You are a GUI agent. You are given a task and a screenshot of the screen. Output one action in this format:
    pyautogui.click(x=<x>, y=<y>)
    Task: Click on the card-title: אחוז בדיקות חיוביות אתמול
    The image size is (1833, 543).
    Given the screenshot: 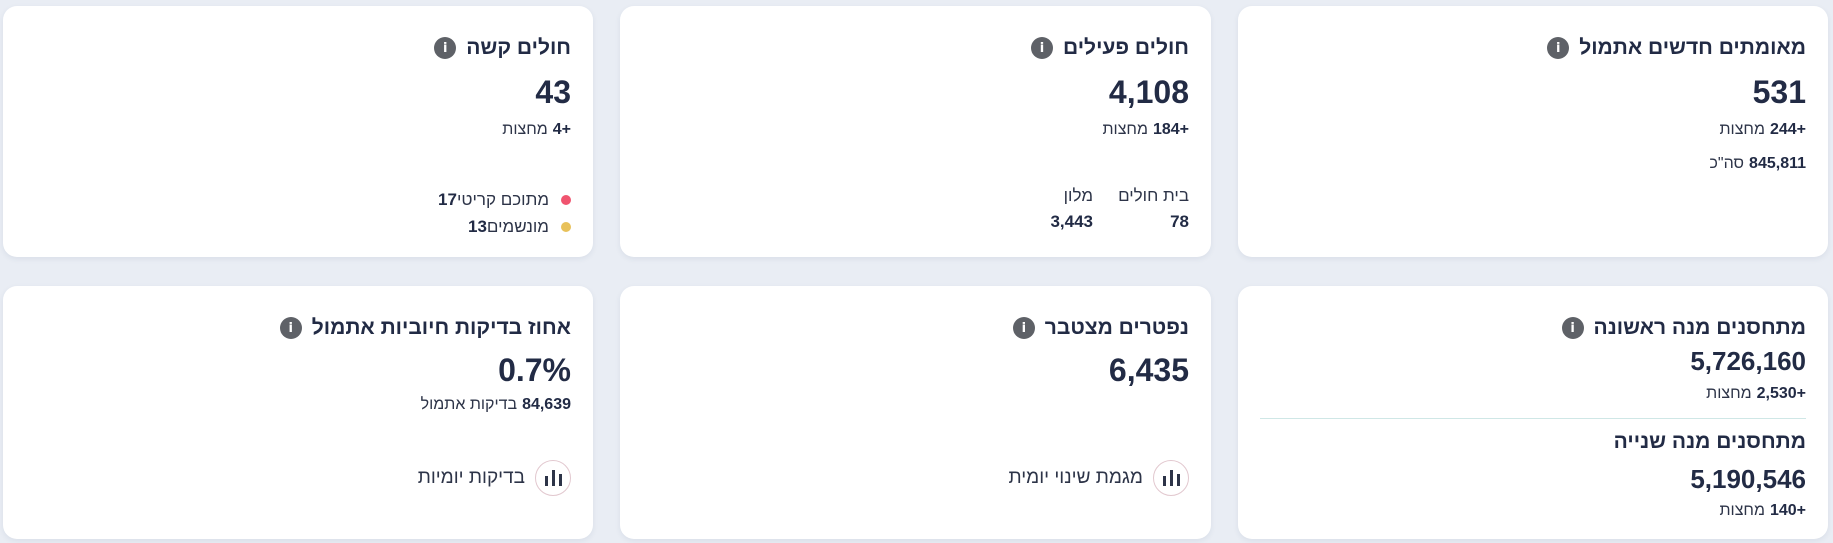 What is the action you would take?
    pyautogui.click(x=441, y=327)
    